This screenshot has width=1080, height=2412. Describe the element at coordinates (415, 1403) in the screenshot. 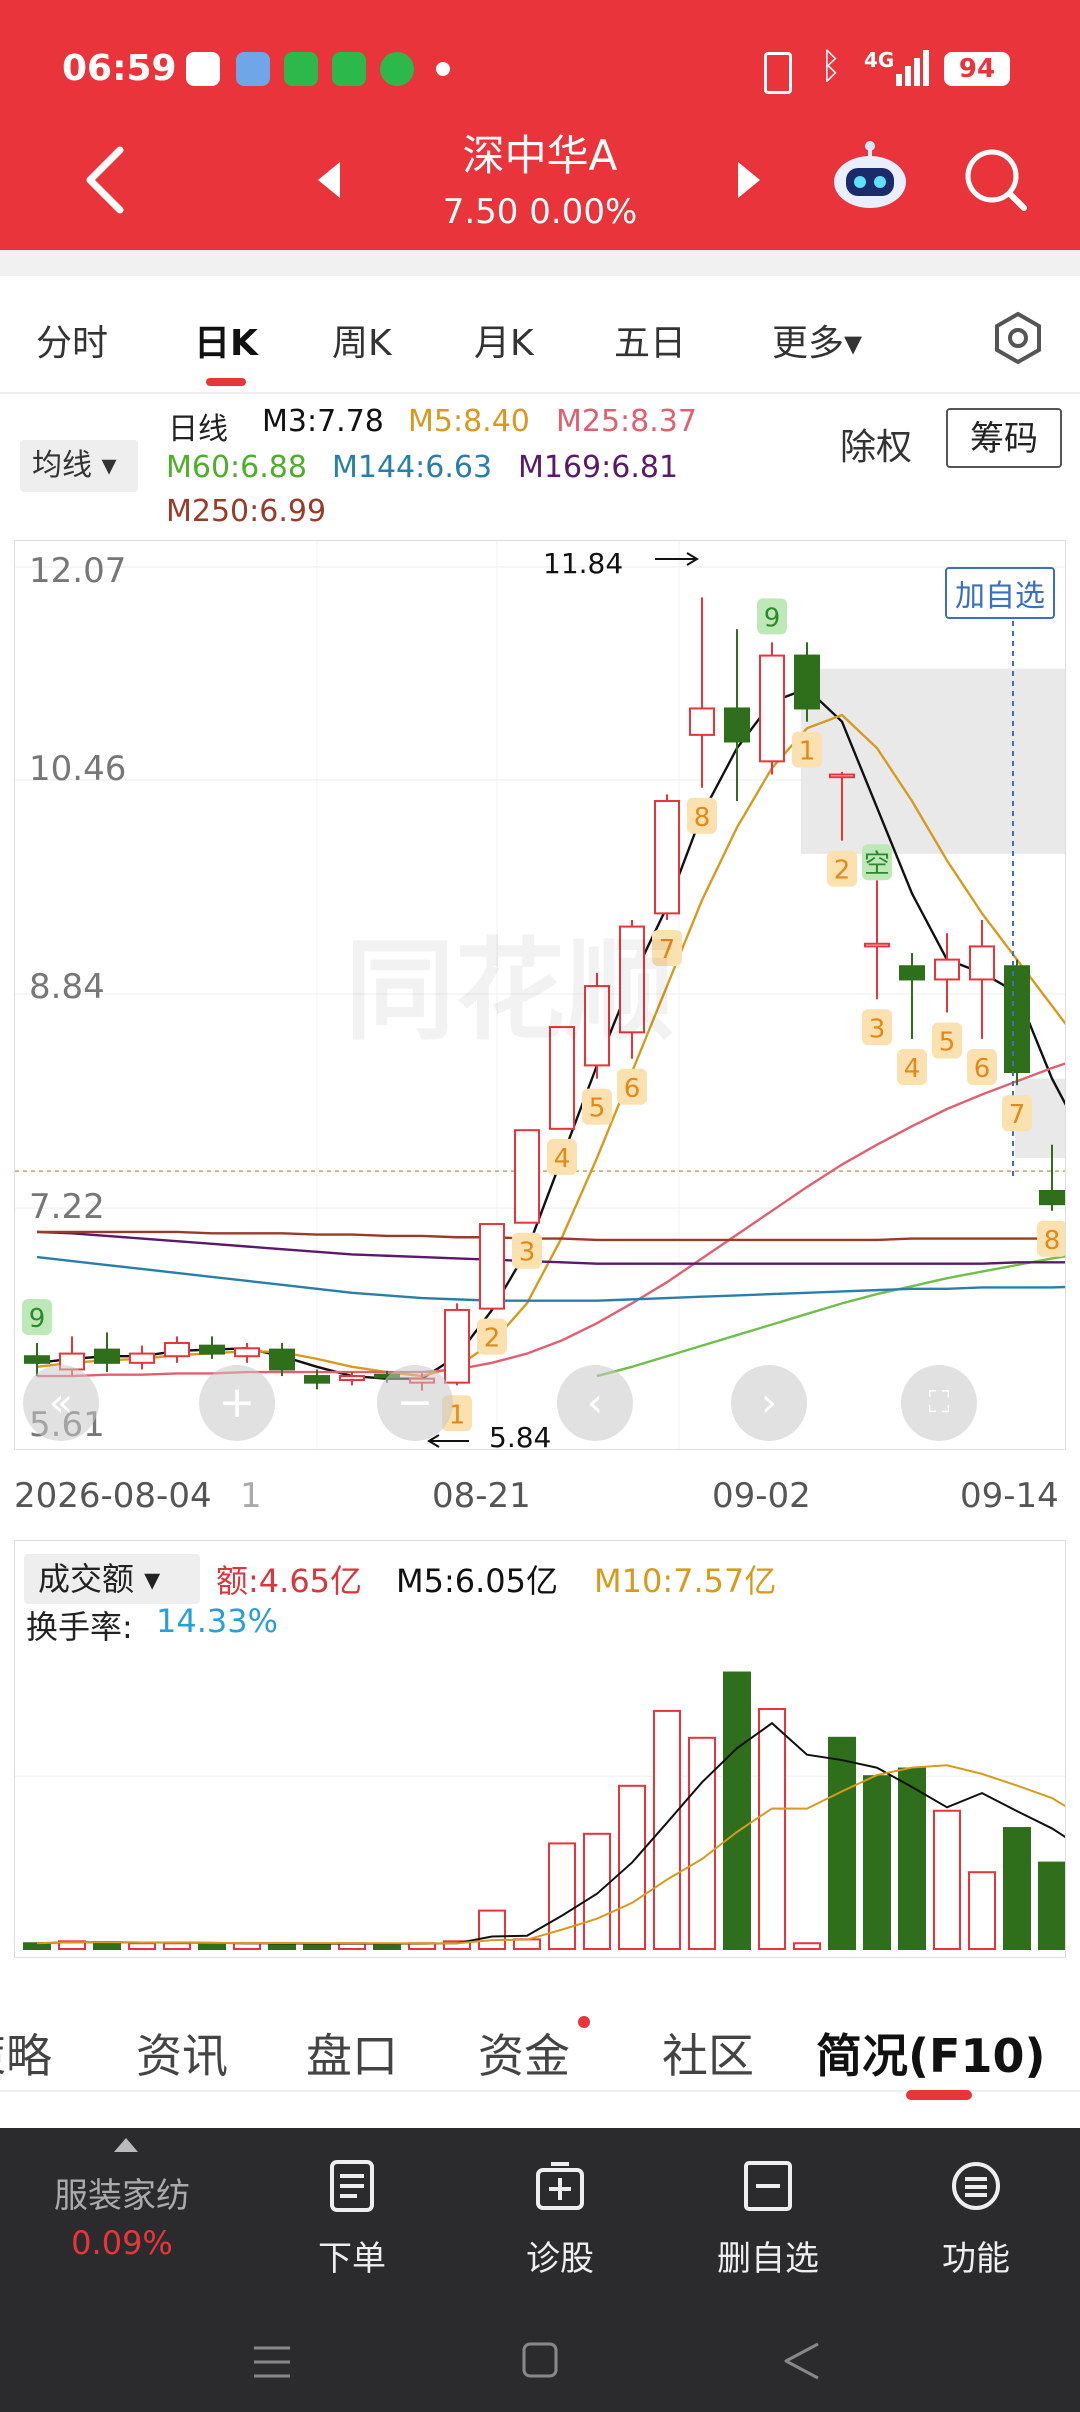

I see `zoom-out-icon: −` at that location.